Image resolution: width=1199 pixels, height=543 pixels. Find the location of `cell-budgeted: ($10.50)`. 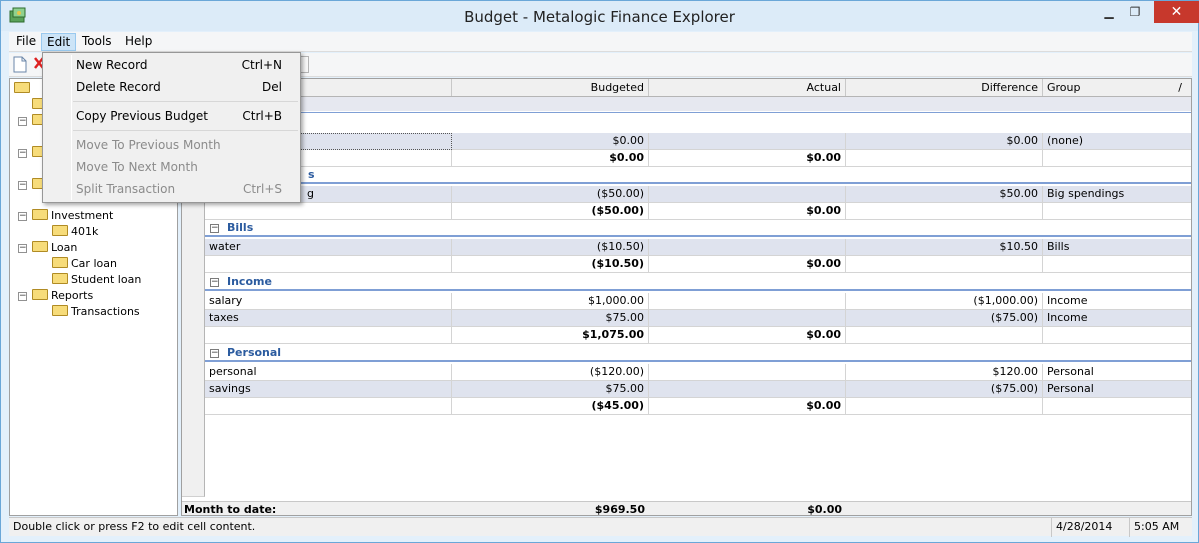

cell-budgeted: ($10.50) is located at coordinates (550, 247).